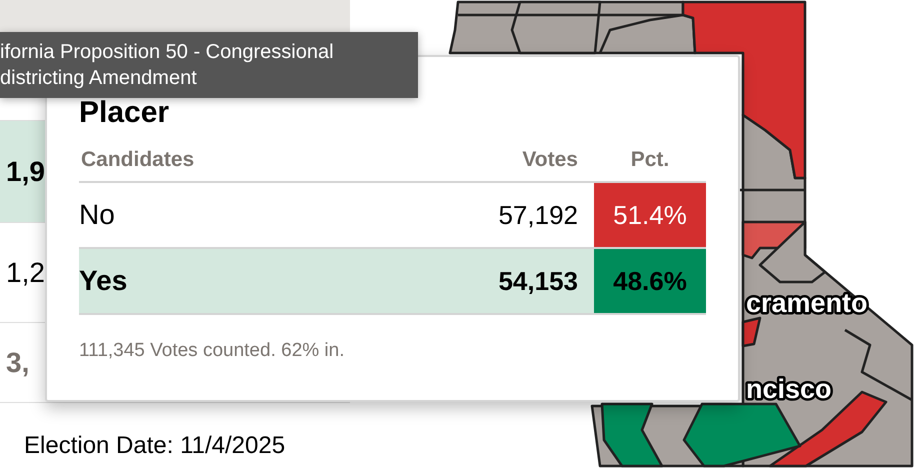 This screenshot has height=468, width=914. What do you see at coordinates (538, 215) in the screenshot?
I see `vote-count: 57,192` at bounding box center [538, 215].